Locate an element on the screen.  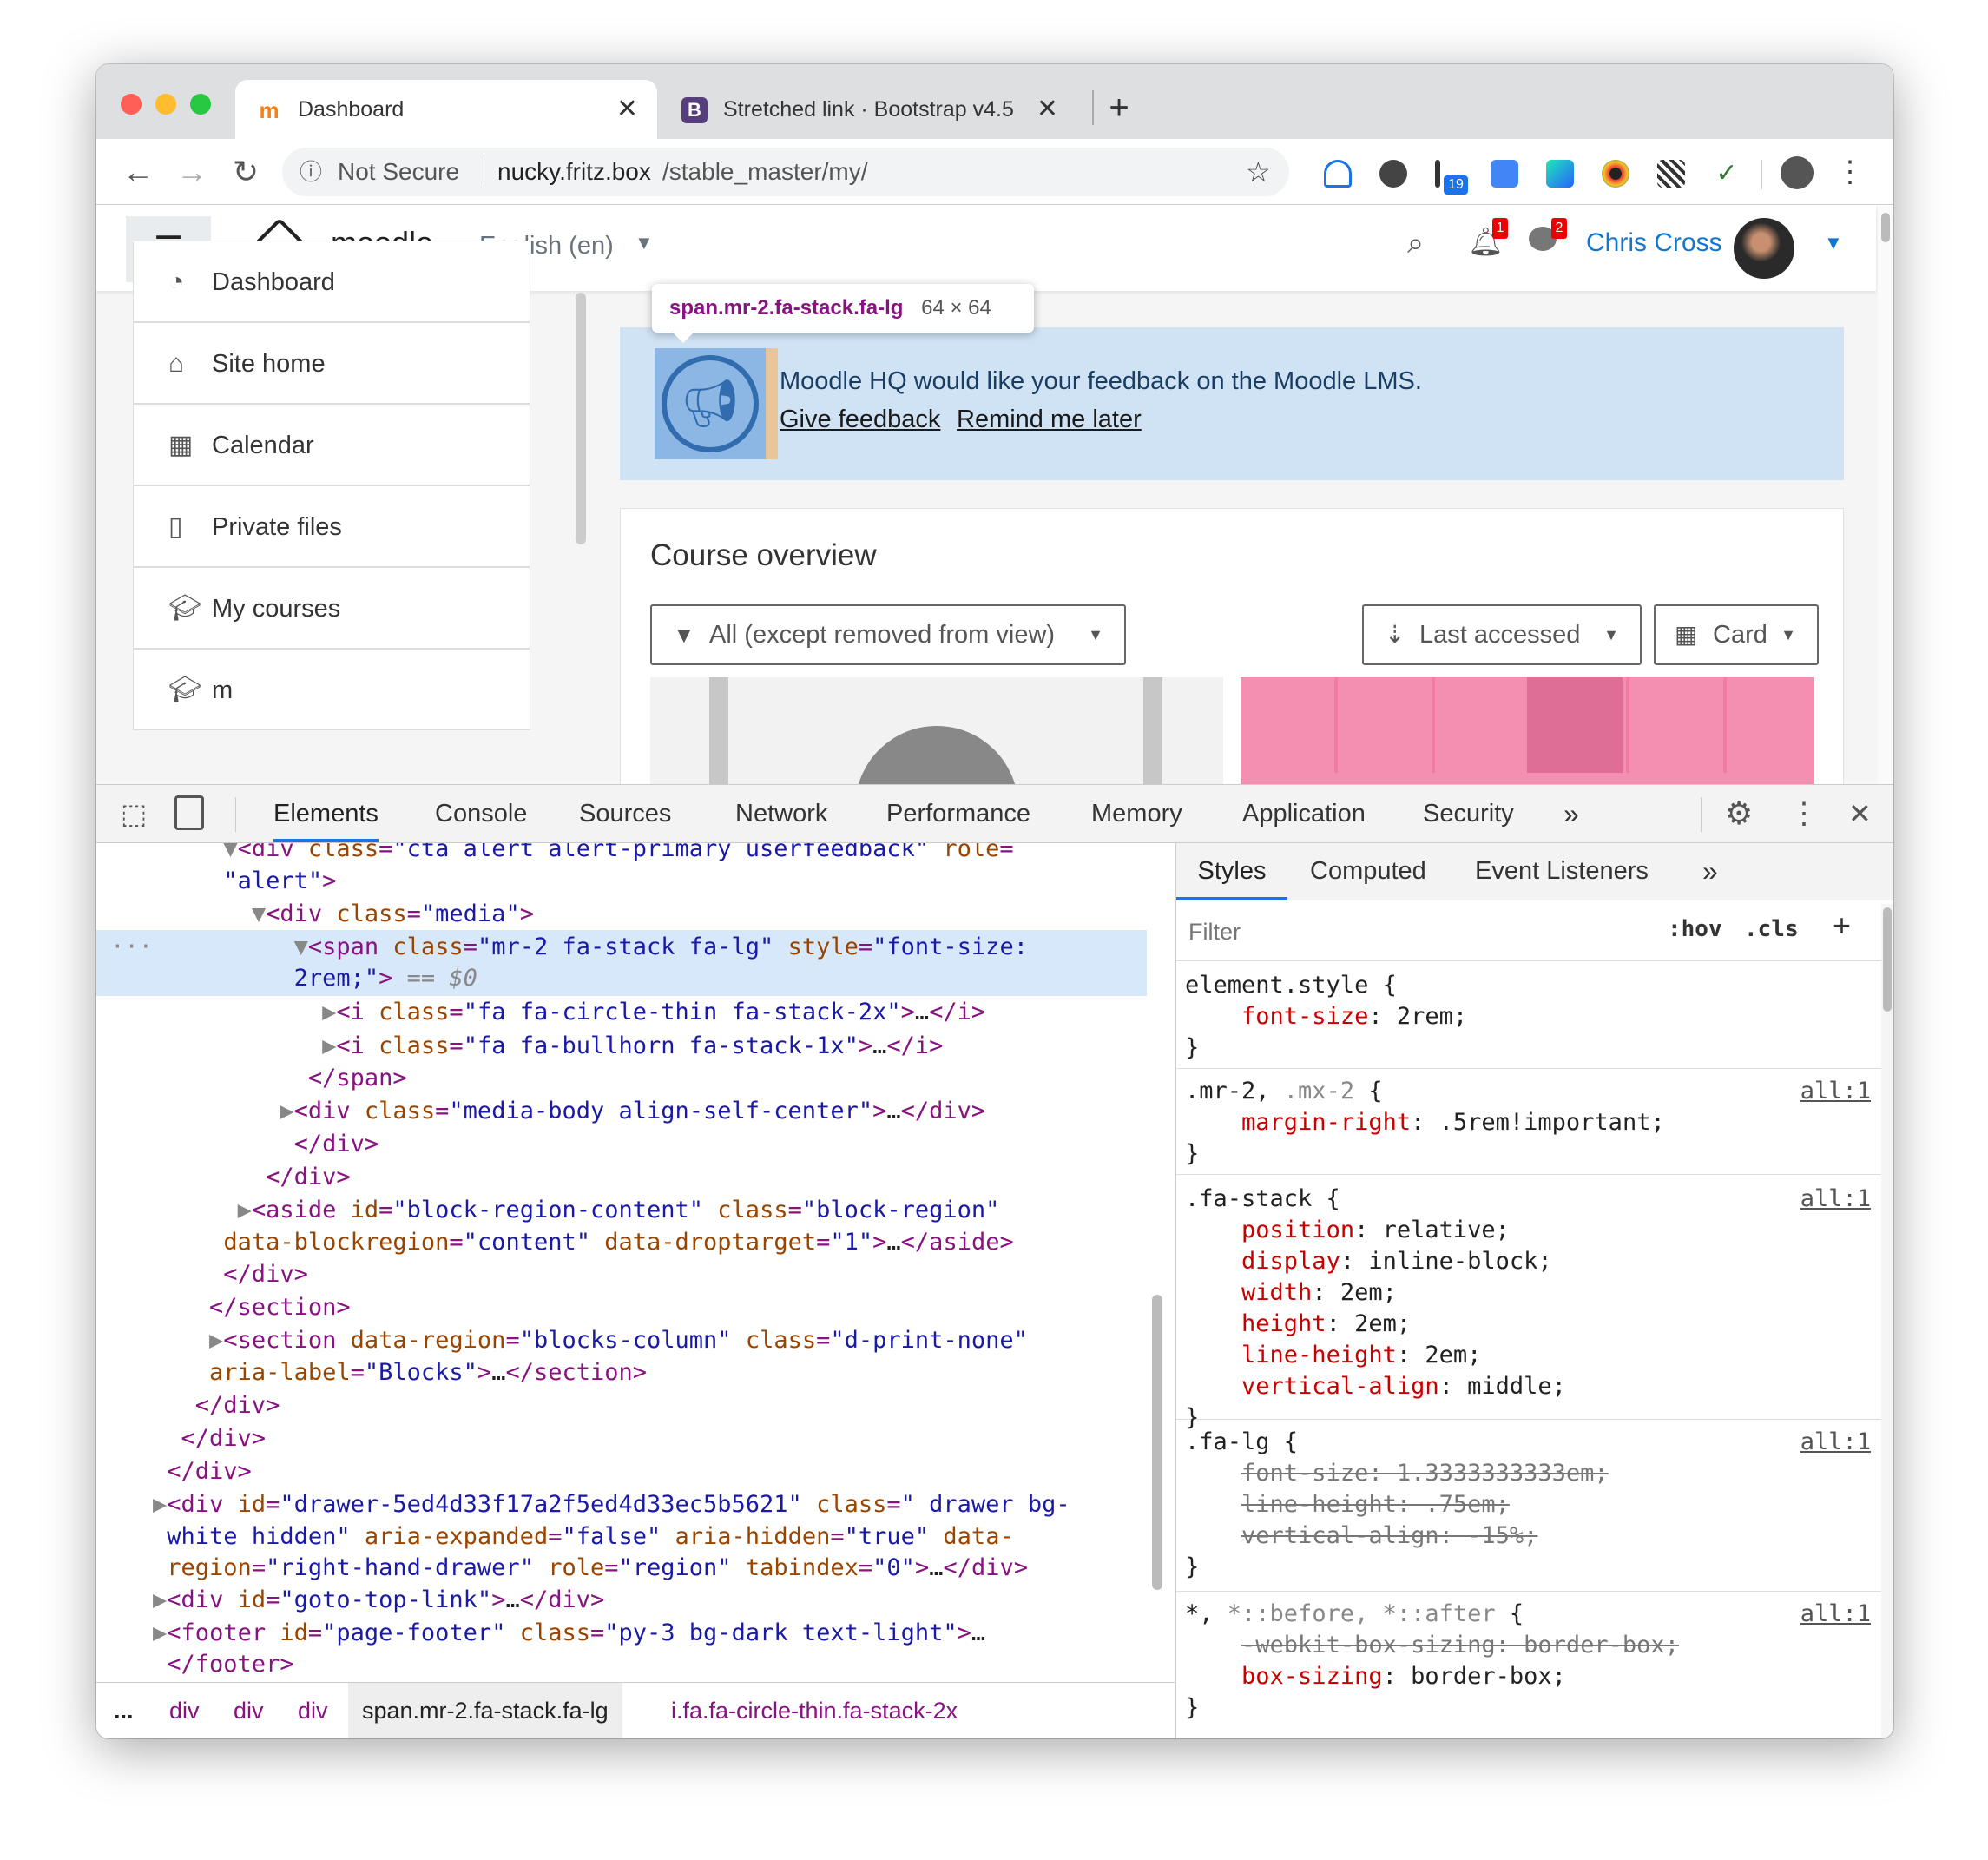
inspect-element-icon: ⬚ is located at coordinates (134, 813).